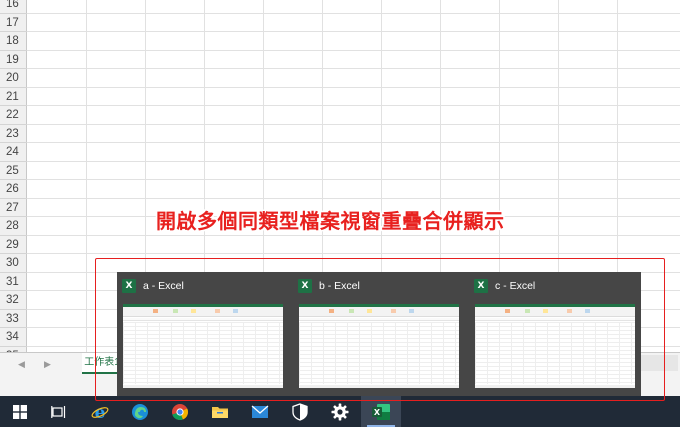 Image resolution: width=680 pixels, height=427 pixels. What do you see at coordinates (330, 222) in the screenshot?
I see `annotation-headline: 開啟多個同類型檔案視窗重疊合併顯示` at bounding box center [330, 222].